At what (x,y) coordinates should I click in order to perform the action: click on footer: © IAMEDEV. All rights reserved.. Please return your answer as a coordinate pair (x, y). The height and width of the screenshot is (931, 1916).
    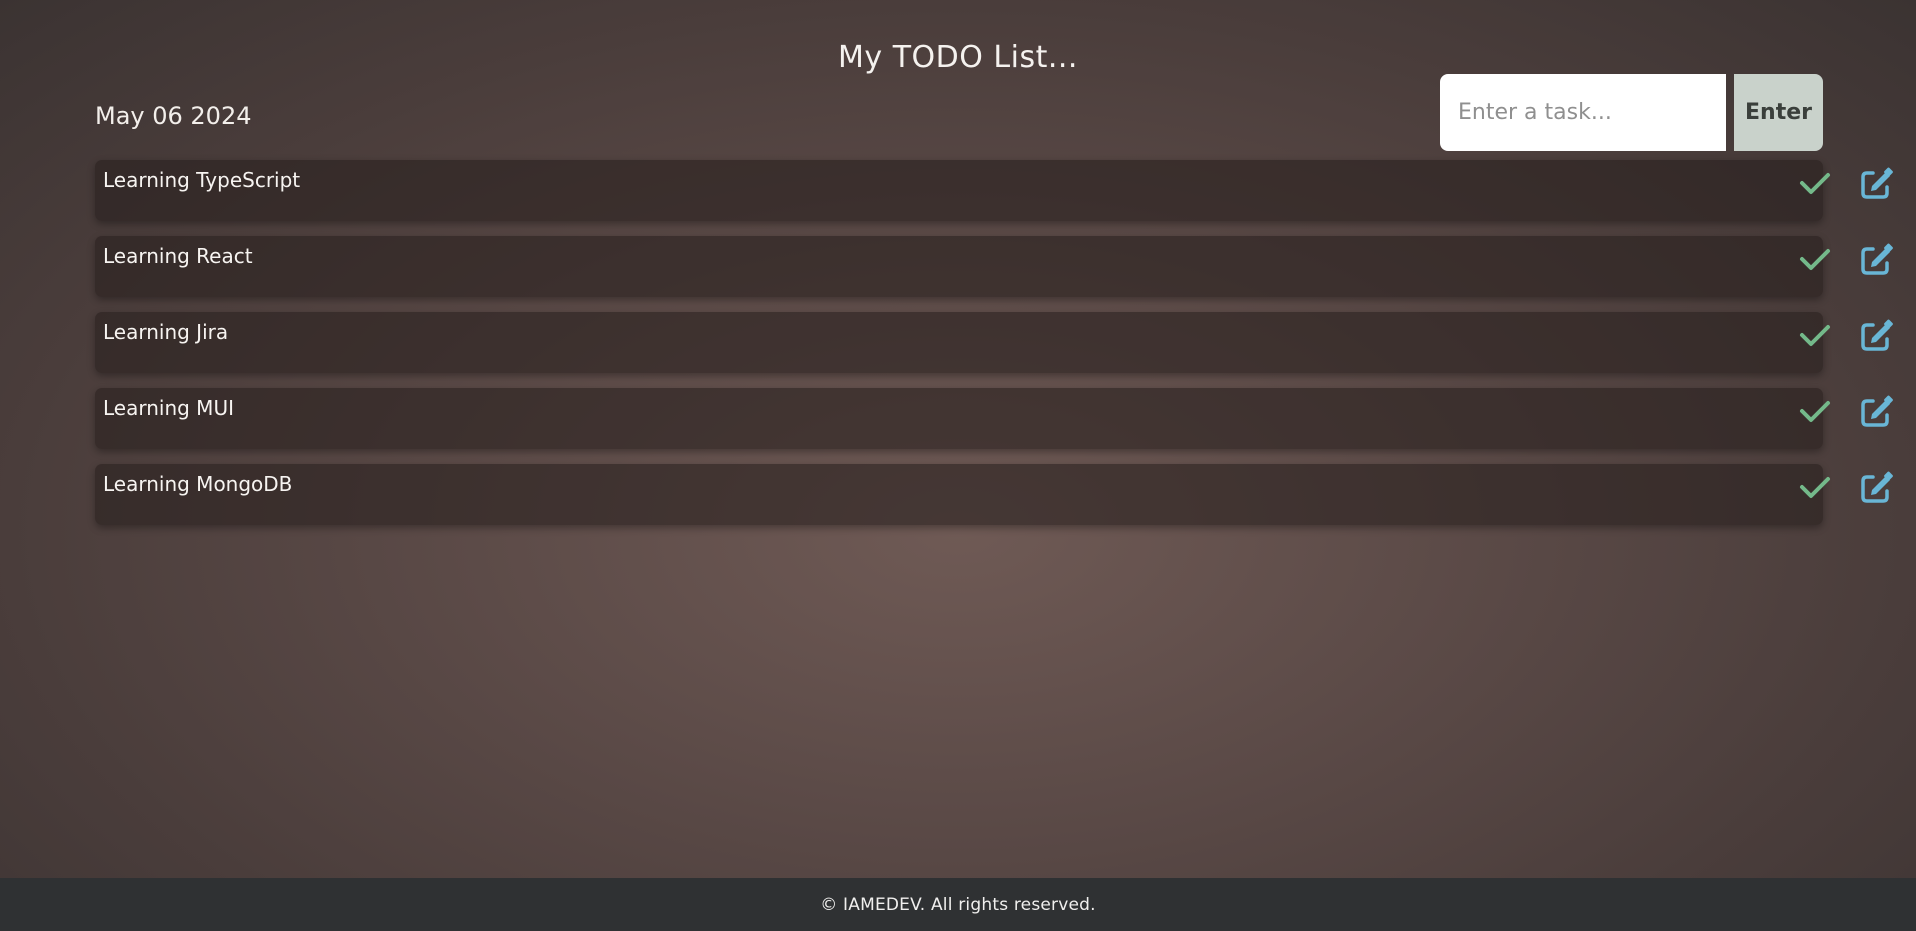
    Looking at the image, I should click on (958, 904).